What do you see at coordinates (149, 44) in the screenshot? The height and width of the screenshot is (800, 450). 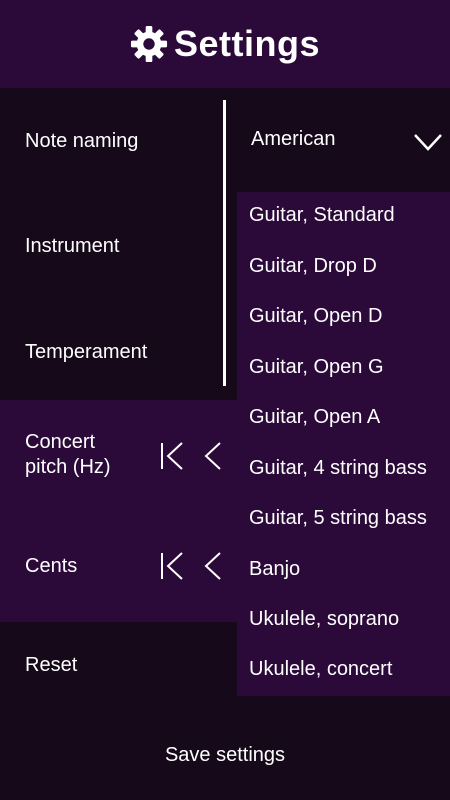 I see `gear-icon` at bounding box center [149, 44].